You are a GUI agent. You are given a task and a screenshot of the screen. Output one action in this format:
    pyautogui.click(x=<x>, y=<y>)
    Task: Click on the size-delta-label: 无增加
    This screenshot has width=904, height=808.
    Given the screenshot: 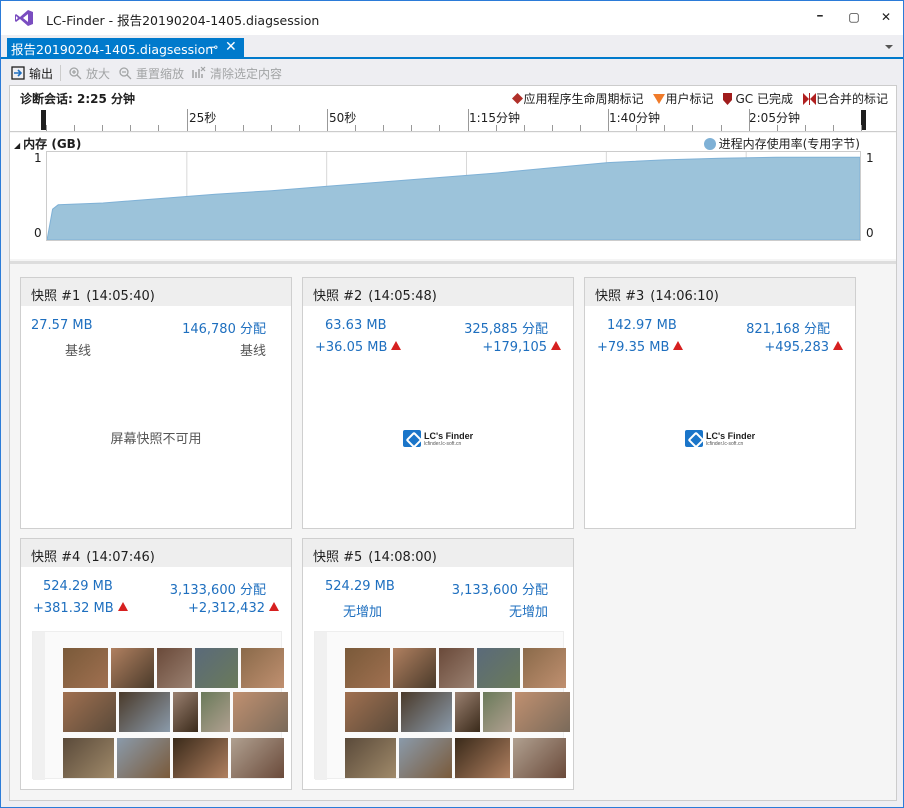 What is the action you would take?
    pyautogui.click(x=363, y=612)
    